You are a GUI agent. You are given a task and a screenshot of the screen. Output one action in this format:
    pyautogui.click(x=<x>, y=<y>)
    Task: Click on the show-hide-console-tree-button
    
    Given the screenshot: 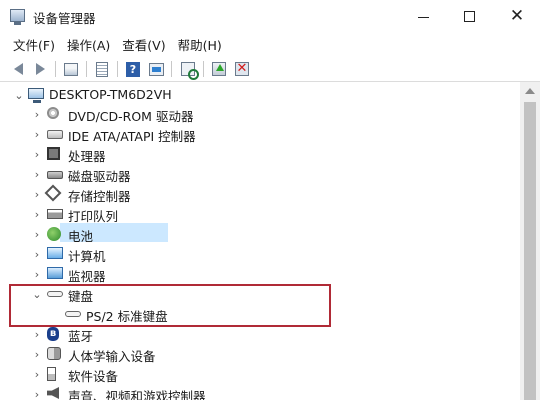 What is the action you would take?
    pyautogui.click(x=71, y=69)
    